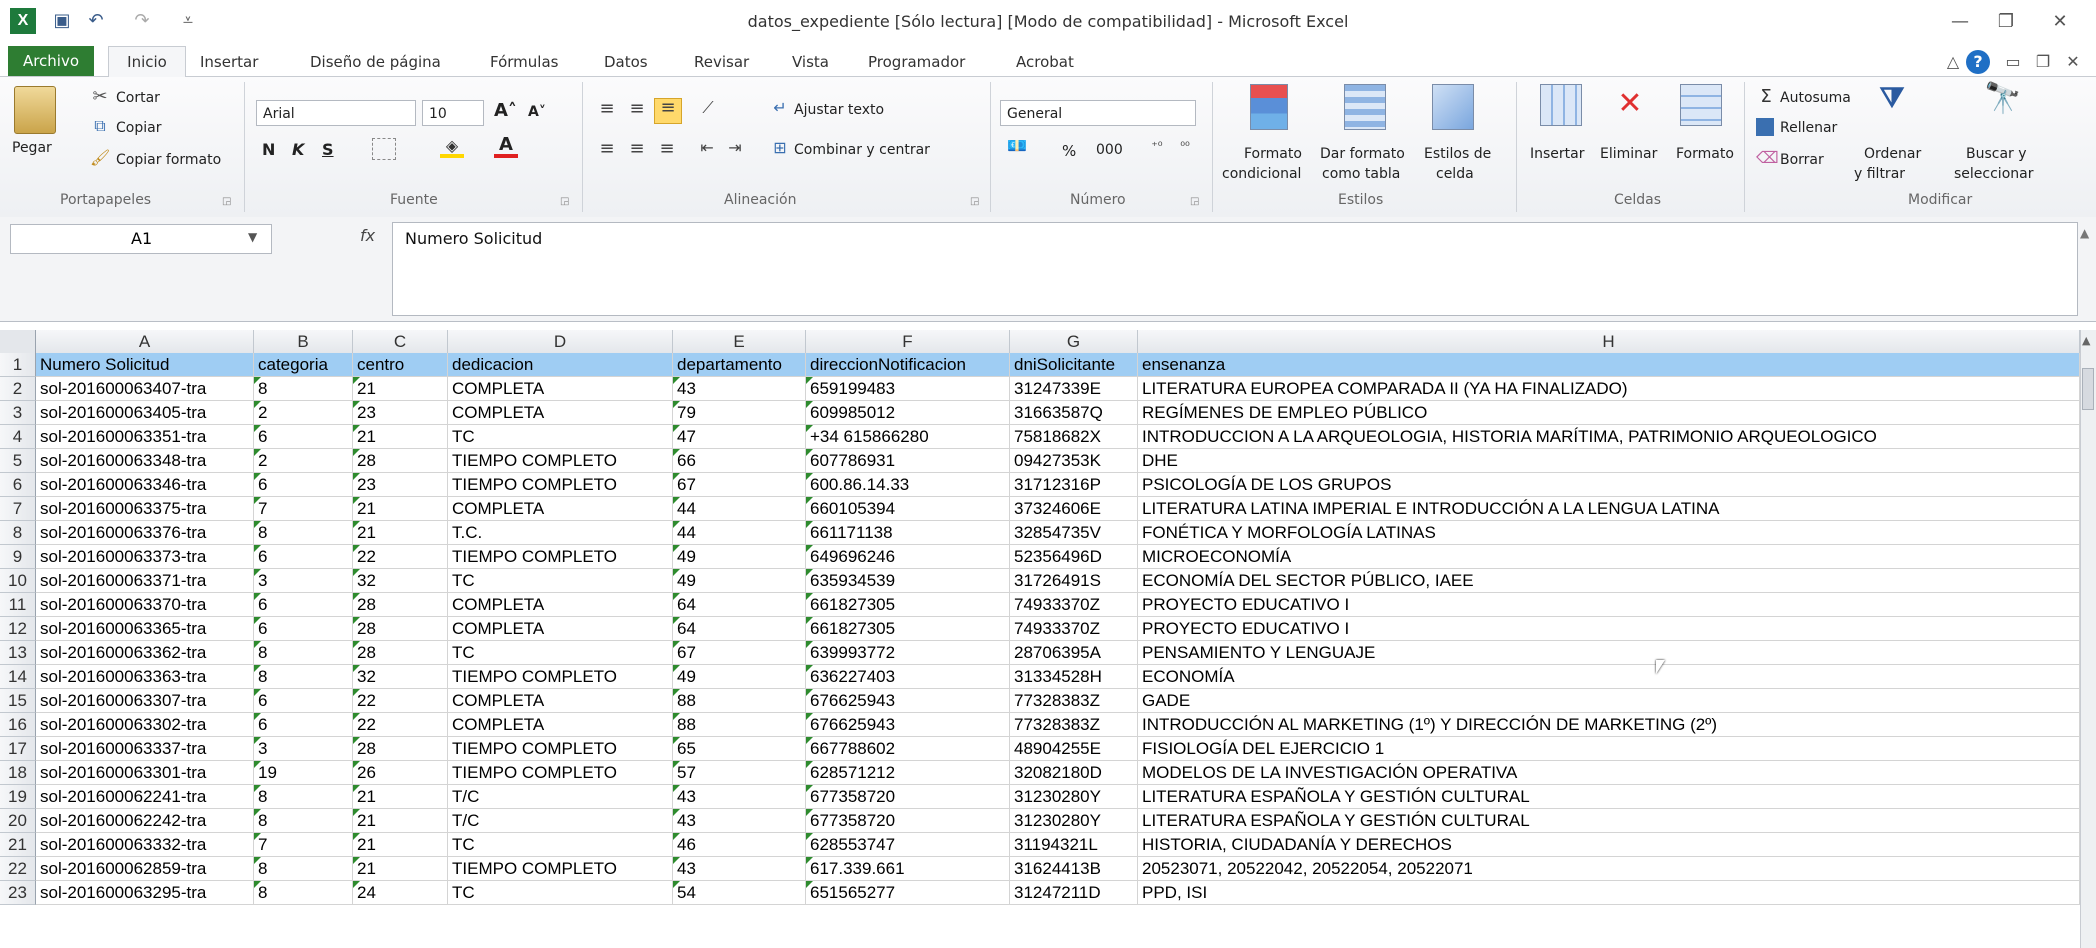 Image resolution: width=2096 pixels, height=948 pixels. Describe the element at coordinates (1074, 509) in the screenshot. I see `table-cell: 37324606E` at that location.